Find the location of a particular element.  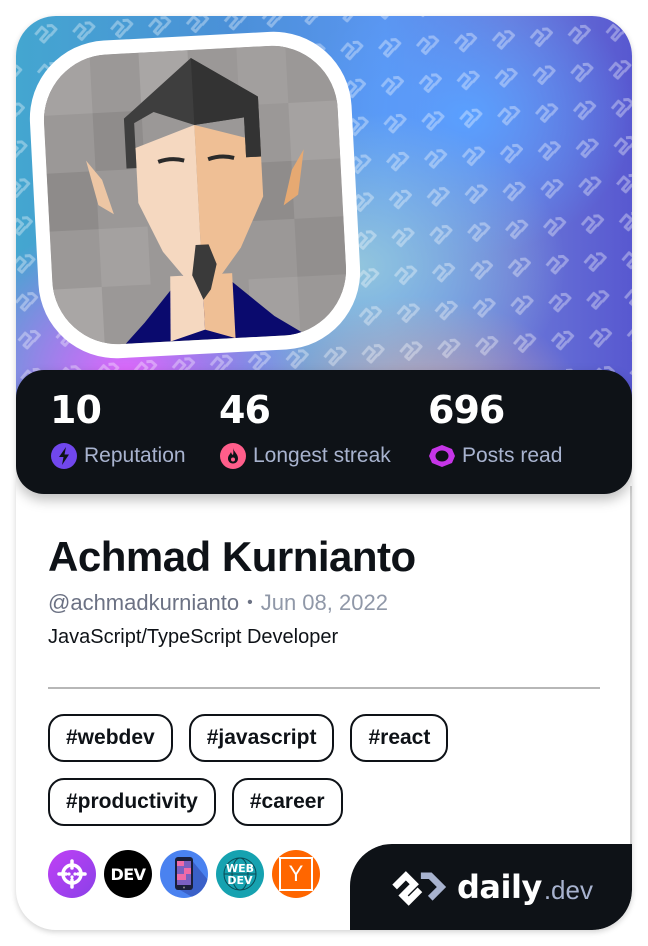

hacker-news-label: Y is located at coordinates (296, 873).